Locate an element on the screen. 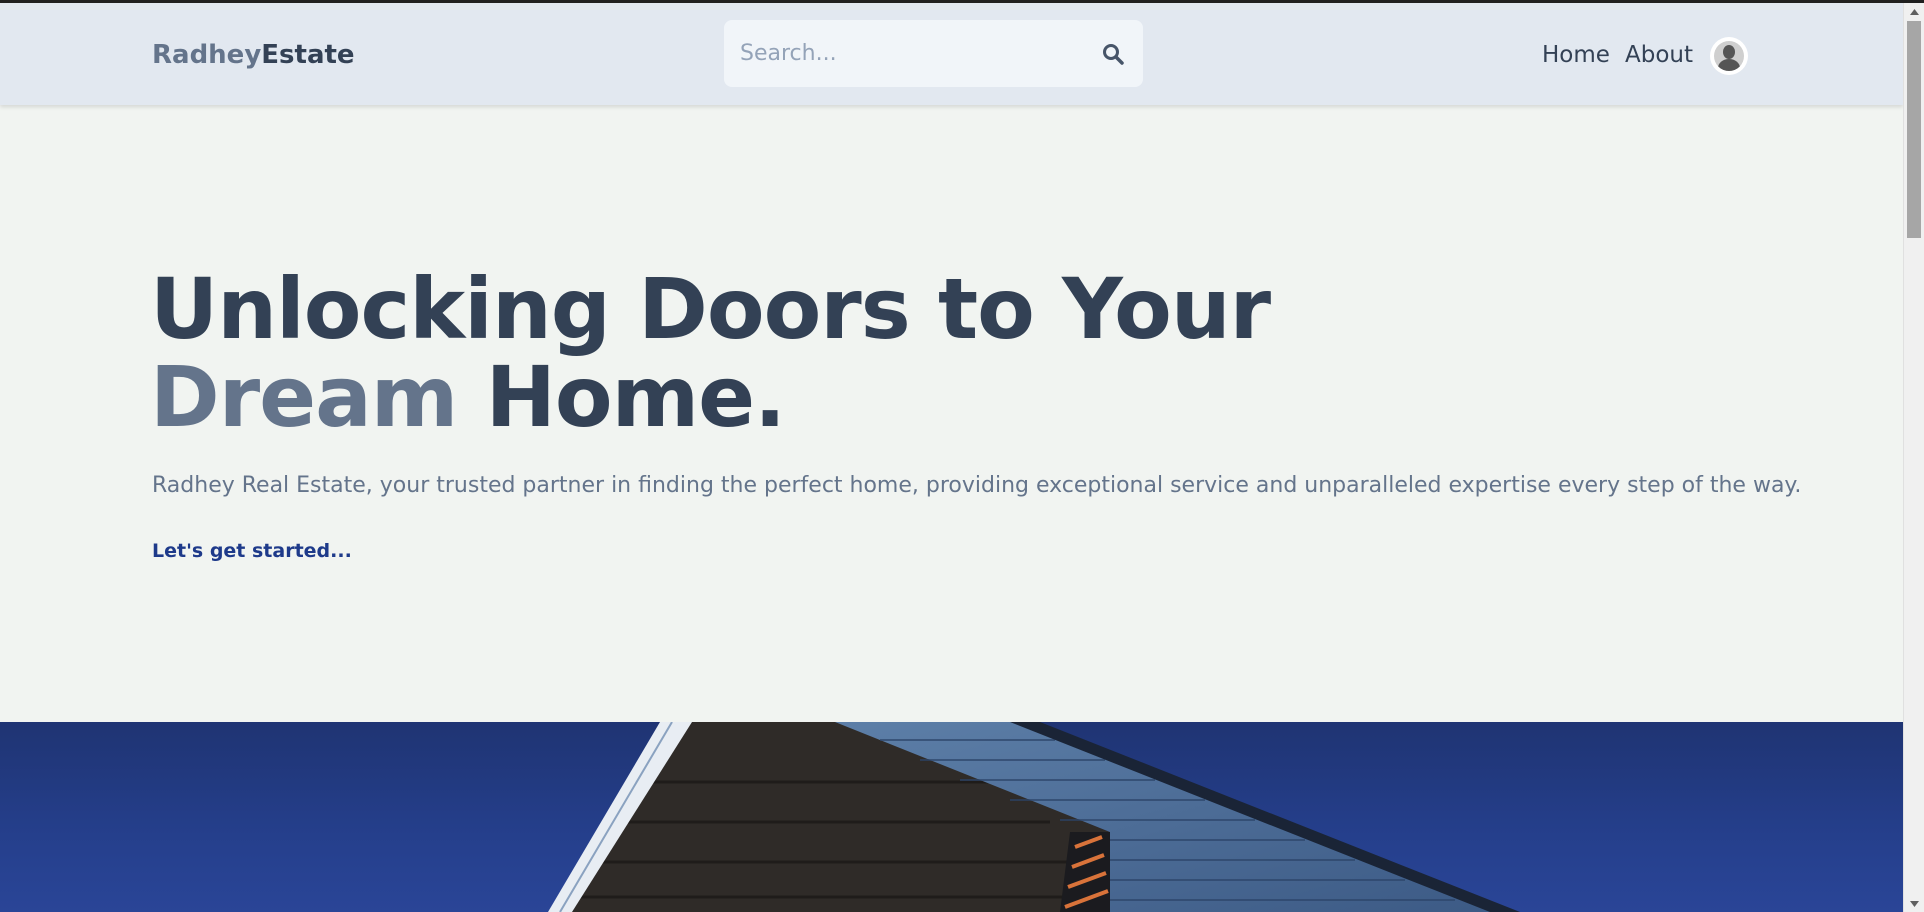 This screenshot has width=1924, height=912. hero-title: Unlocking Doors to Your Dream Home. is located at coordinates (800, 353).